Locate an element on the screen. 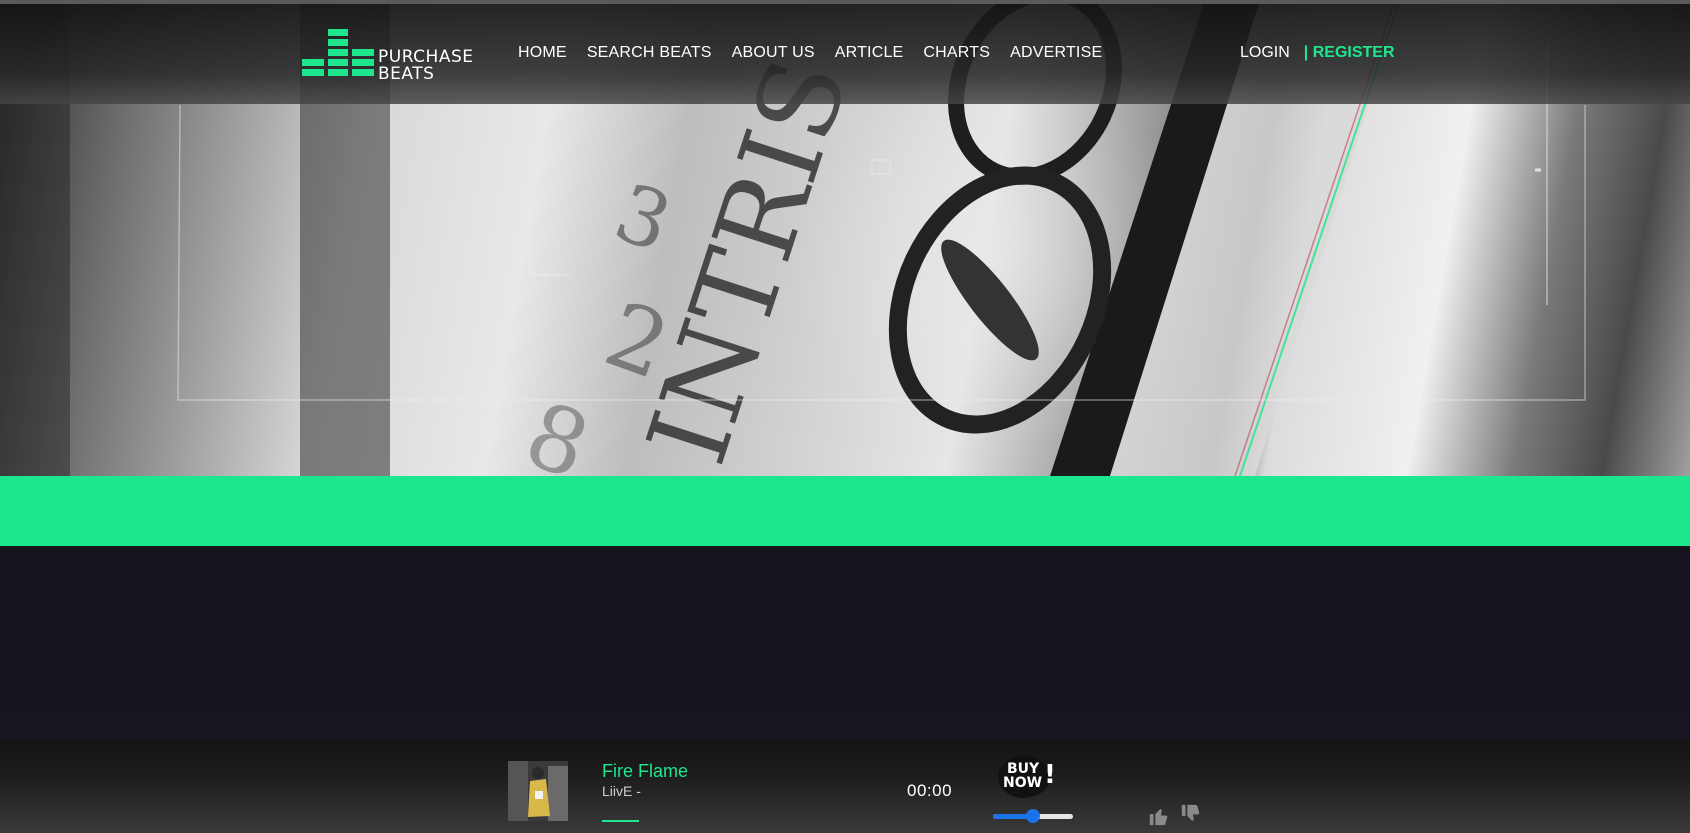 This screenshot has height=833, width=1690. nav-item-home: HOME is located at coordinates (542, 53).